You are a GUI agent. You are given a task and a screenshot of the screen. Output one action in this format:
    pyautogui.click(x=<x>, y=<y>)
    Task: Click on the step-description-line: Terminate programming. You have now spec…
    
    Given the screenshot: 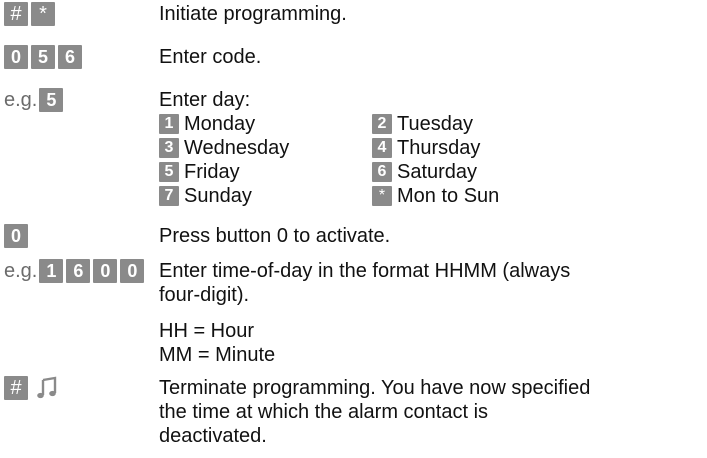 What is the action you would take?
    pyautogui.click(x=375, y=388)
    